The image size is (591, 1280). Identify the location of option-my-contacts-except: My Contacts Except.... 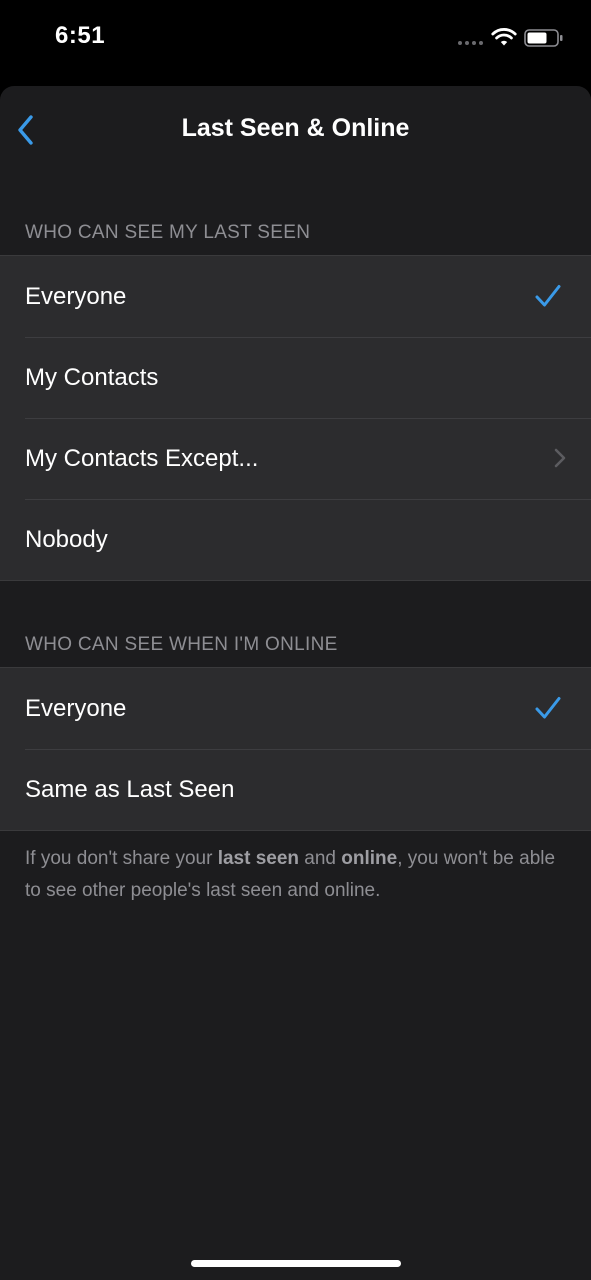
(295, 458).